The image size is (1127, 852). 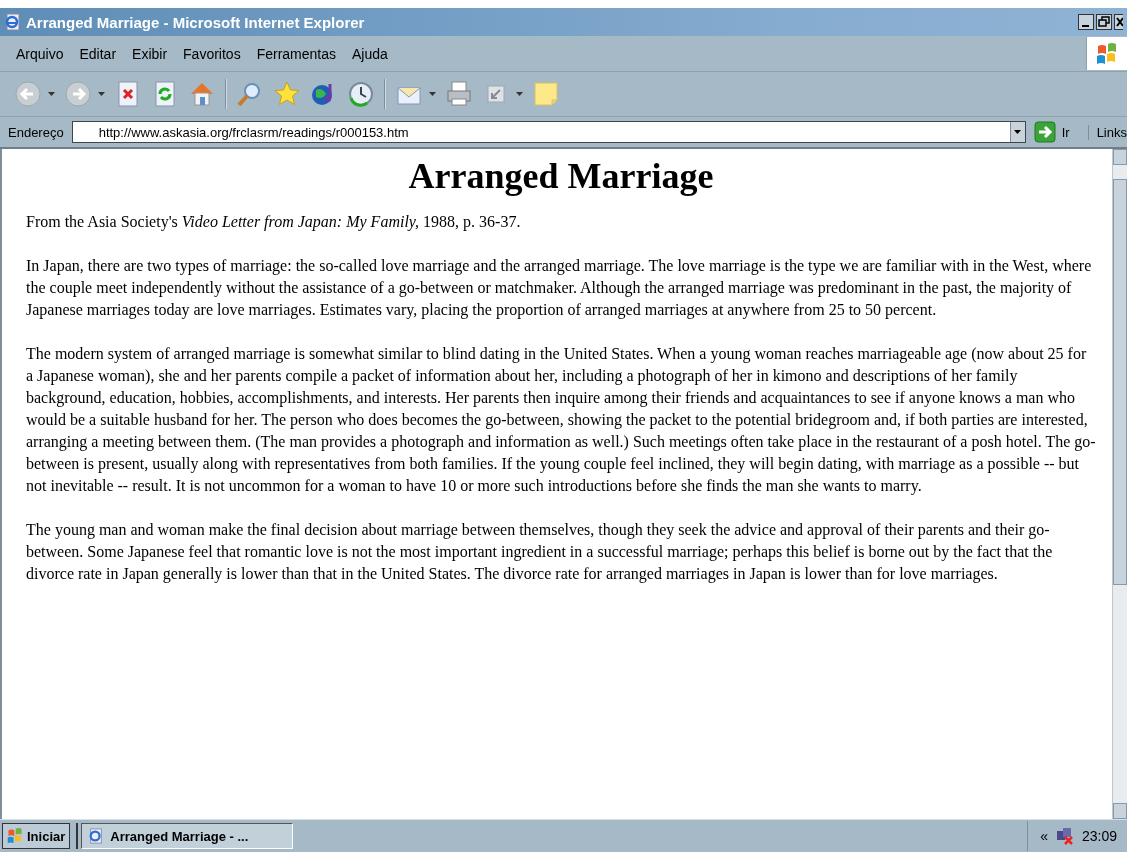 What do you see at coordinates (36, 132) in the screenshot?
I see `address-label: Endereço` at bounding box center [36, 132].